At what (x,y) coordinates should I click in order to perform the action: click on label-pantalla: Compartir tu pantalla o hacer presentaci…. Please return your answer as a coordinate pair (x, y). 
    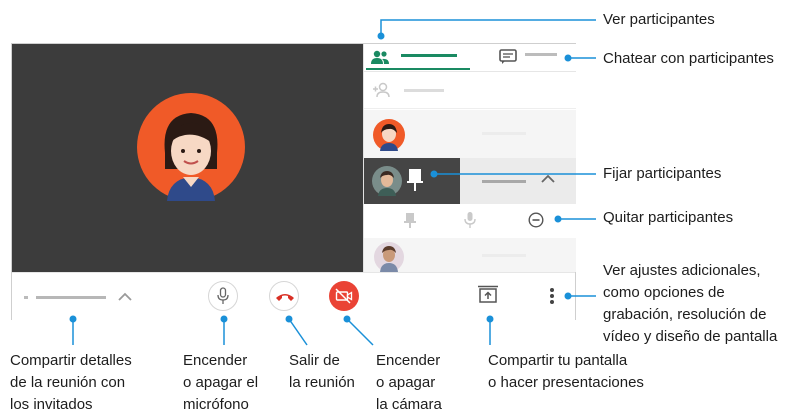
    Looking at the image, I should click on (566, 371).